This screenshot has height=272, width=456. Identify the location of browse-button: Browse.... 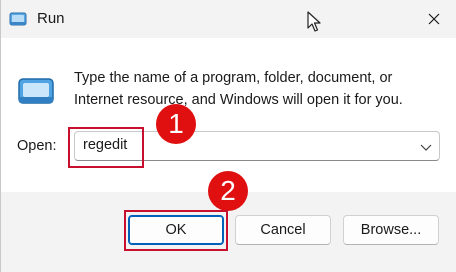
(391, 230).